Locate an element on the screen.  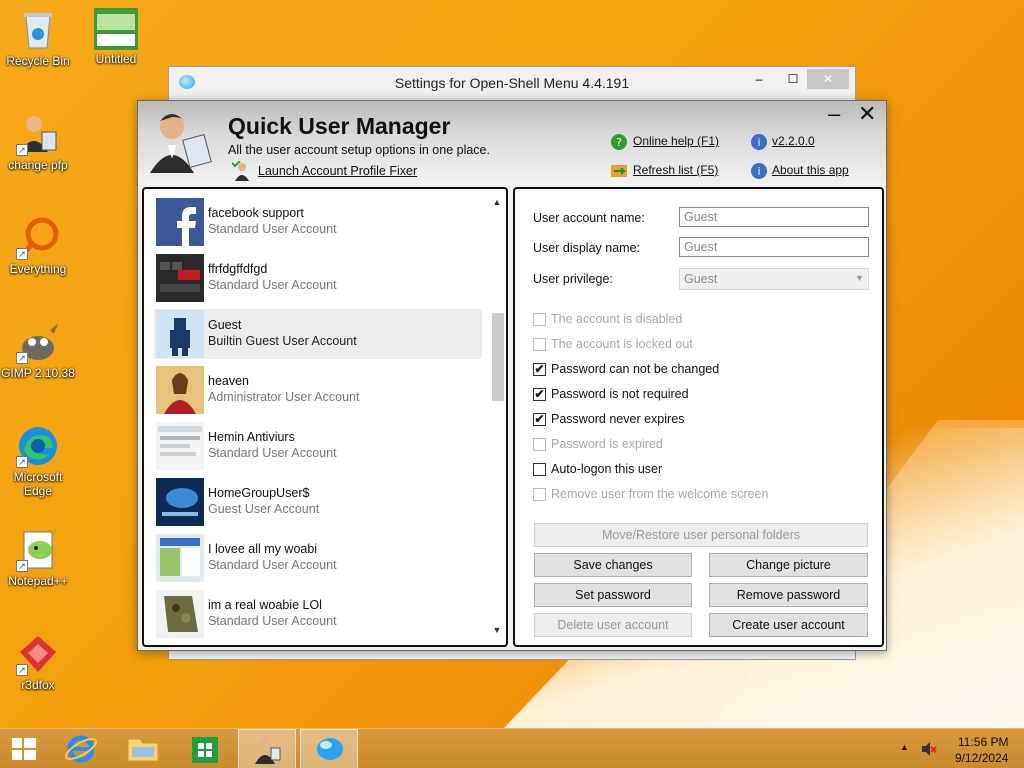
checkbox-label: Password is not required is located at coordinates (620, 394).